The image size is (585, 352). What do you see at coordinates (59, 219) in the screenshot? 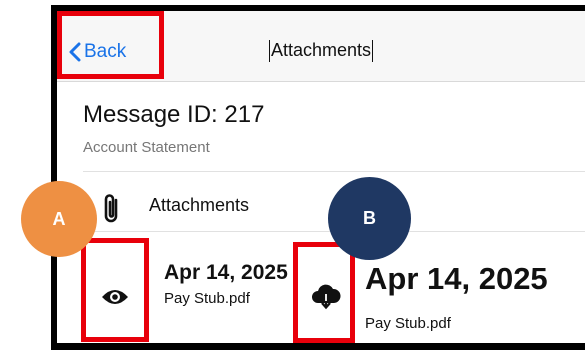
I see `annotation-badge-a: A` at bounding box center [59, 219].